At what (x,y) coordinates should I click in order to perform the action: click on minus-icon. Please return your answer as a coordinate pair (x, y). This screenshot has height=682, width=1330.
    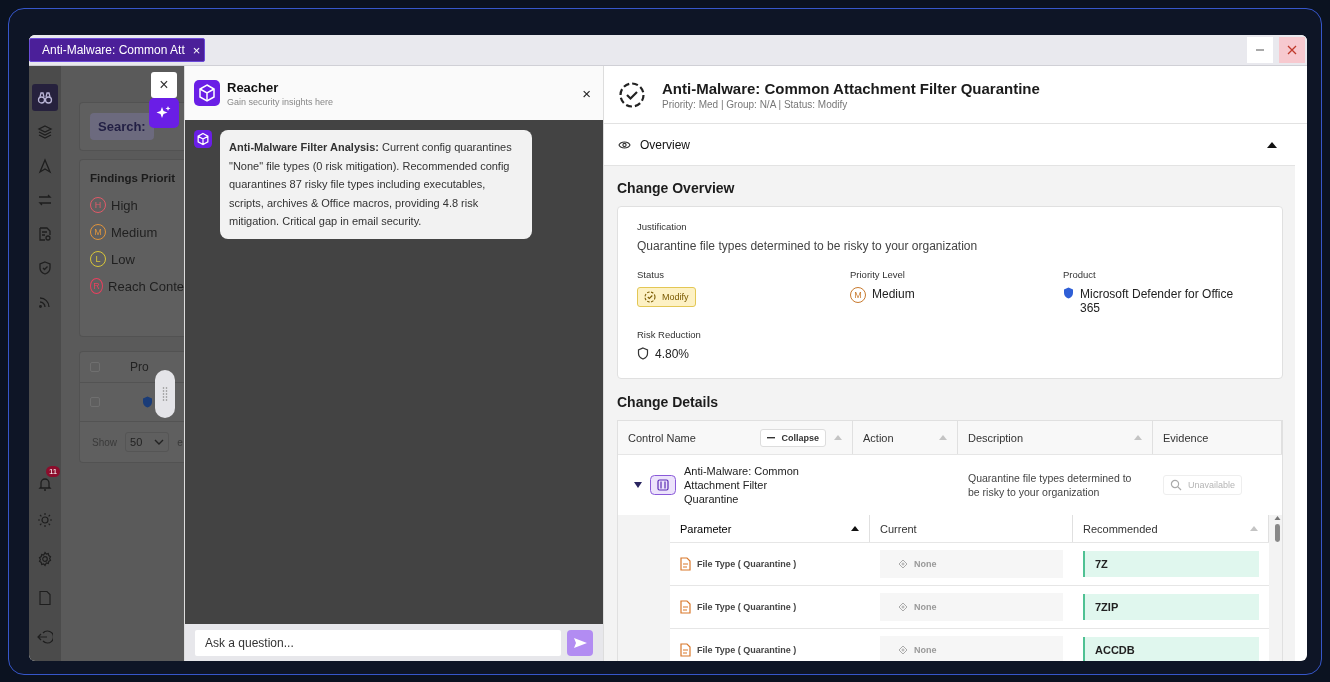
    Looking at the image, I should click on (771, 437).